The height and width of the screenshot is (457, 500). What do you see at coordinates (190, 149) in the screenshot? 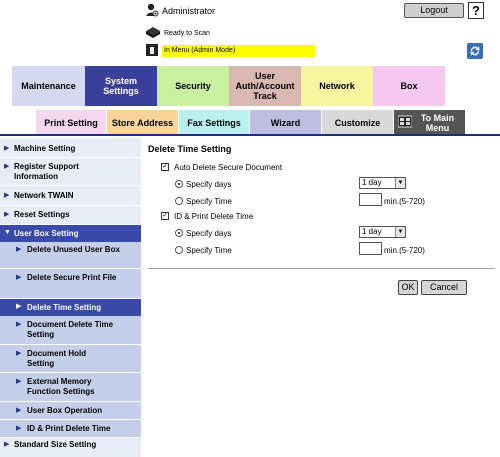
I see `page-title: Delete Time Setting` at bounding box center [190, 149].